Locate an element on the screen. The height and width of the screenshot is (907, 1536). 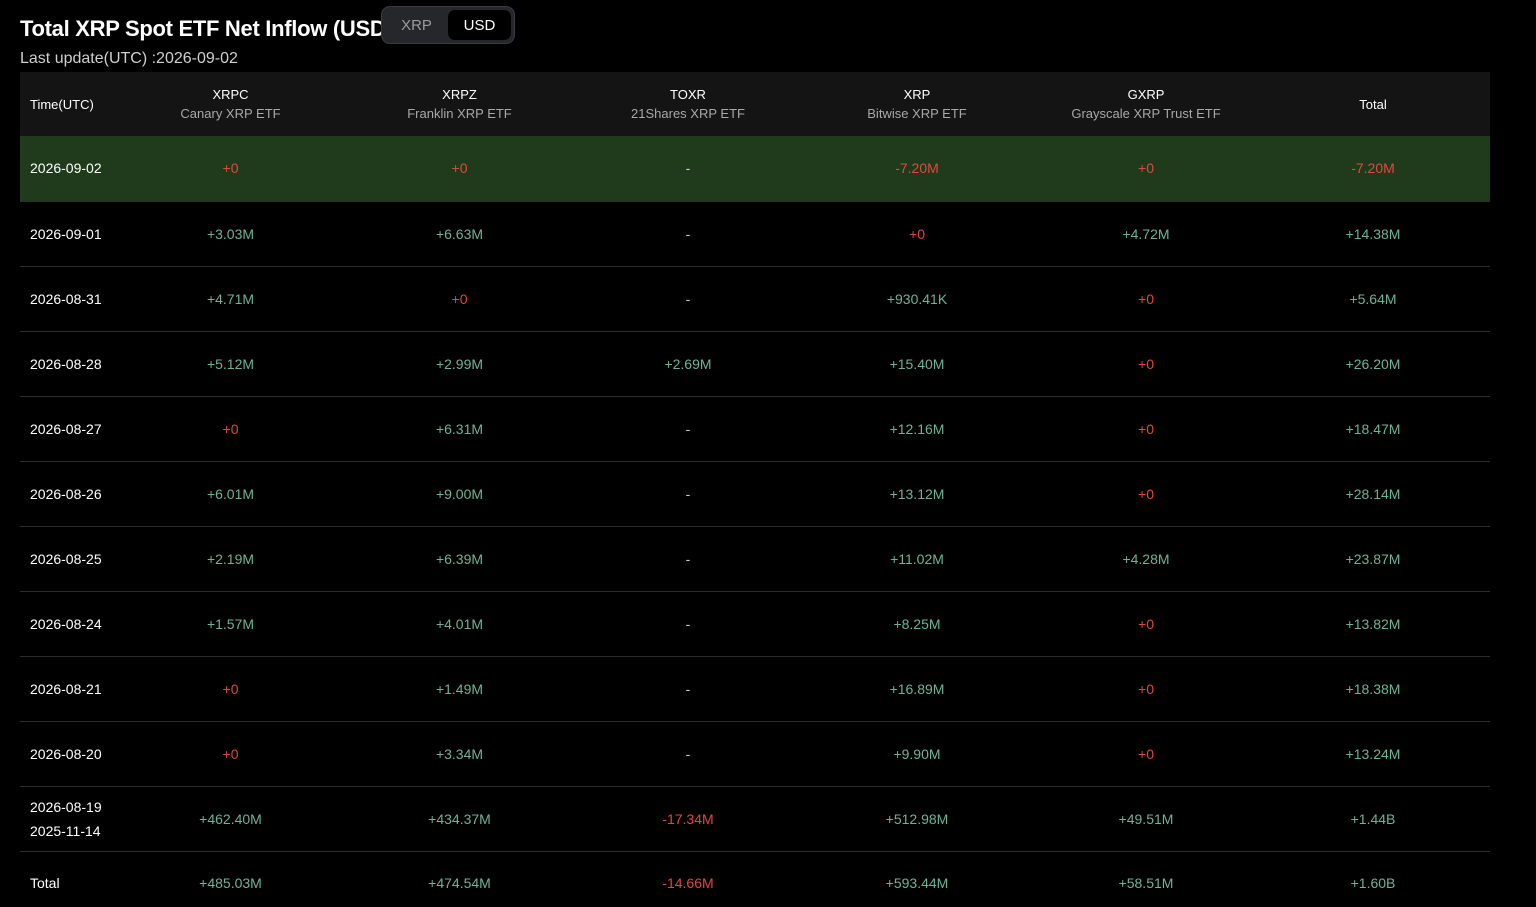
date-text: 2026-08-20 is located at coordinates (66, 753).